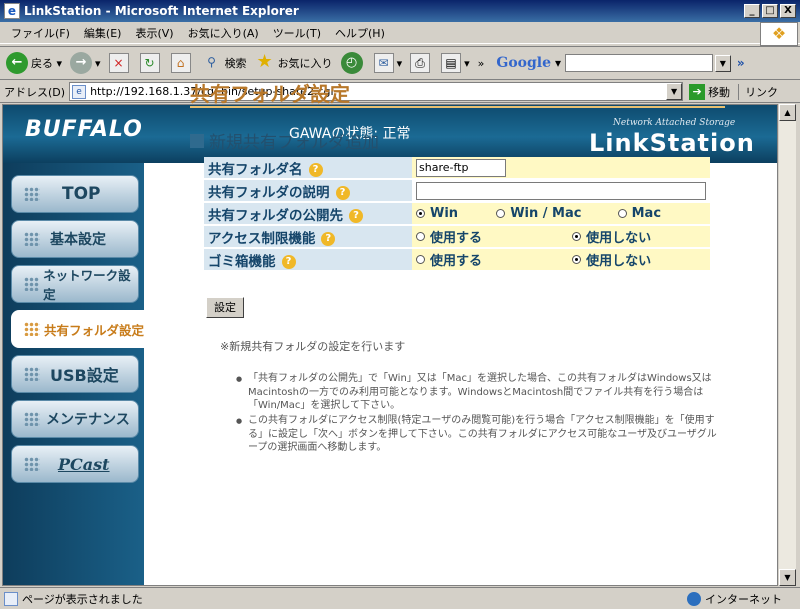 This screenshot has height=609, width=800. I want to click on history-button: ◴, so click(353, 63).